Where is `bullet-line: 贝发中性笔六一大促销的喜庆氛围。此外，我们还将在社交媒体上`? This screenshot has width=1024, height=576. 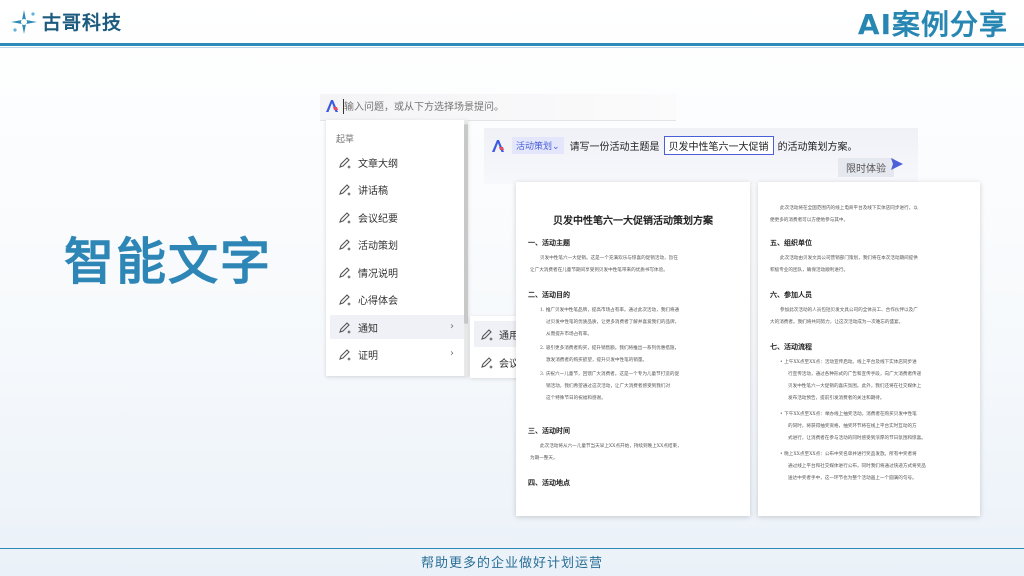
bullet-line: 贝发中性笔六一大促销的喜庆氛围。此外，我们还将在社交媒体上 is located at coordinates (855, 386).